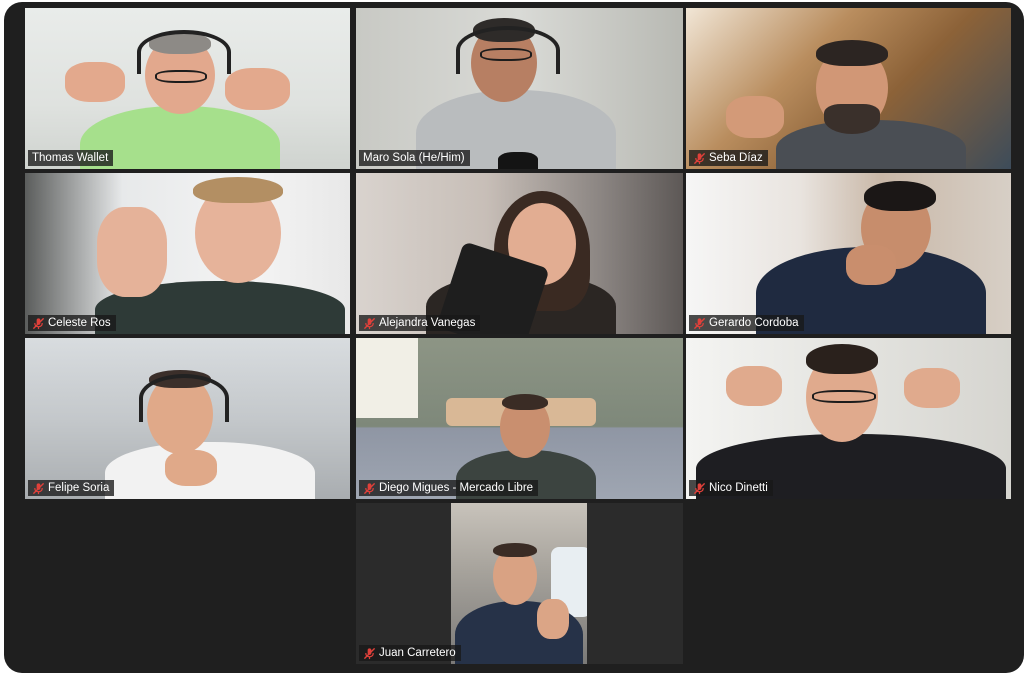 The height and width of the screenshot is (675, 1028). Describe the element at coordinates (736, 158) in the screenshot. I see `participant-name: Seba Díaz` at that location.